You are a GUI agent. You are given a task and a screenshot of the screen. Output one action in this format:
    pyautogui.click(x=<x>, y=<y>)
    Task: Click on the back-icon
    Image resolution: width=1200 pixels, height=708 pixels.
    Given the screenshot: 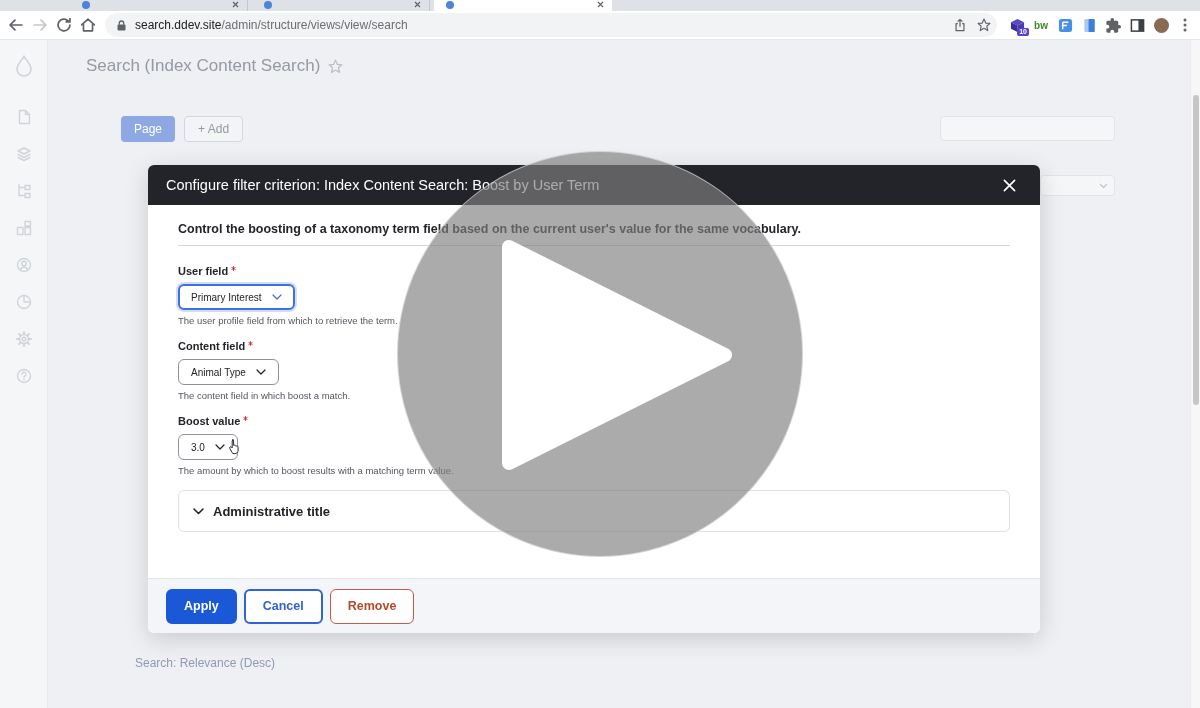 What is the action you would take?
    pyautogui.click(x=16, y=25)
    